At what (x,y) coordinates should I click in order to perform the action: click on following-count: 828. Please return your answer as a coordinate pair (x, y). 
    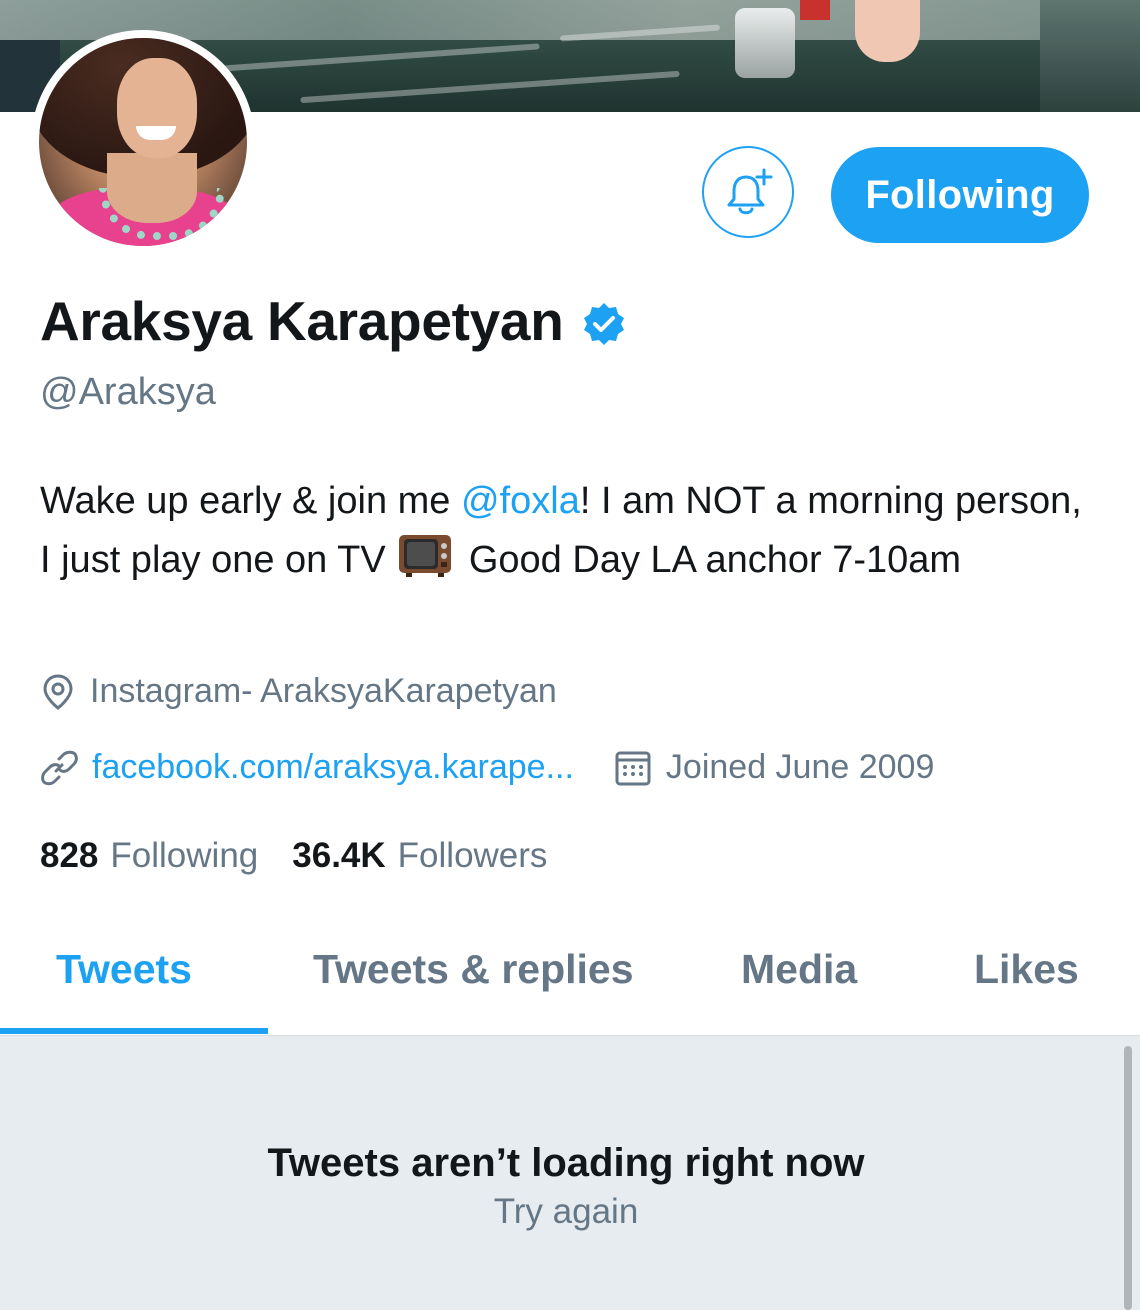
    Looking at the image, I should click on (69, 855).